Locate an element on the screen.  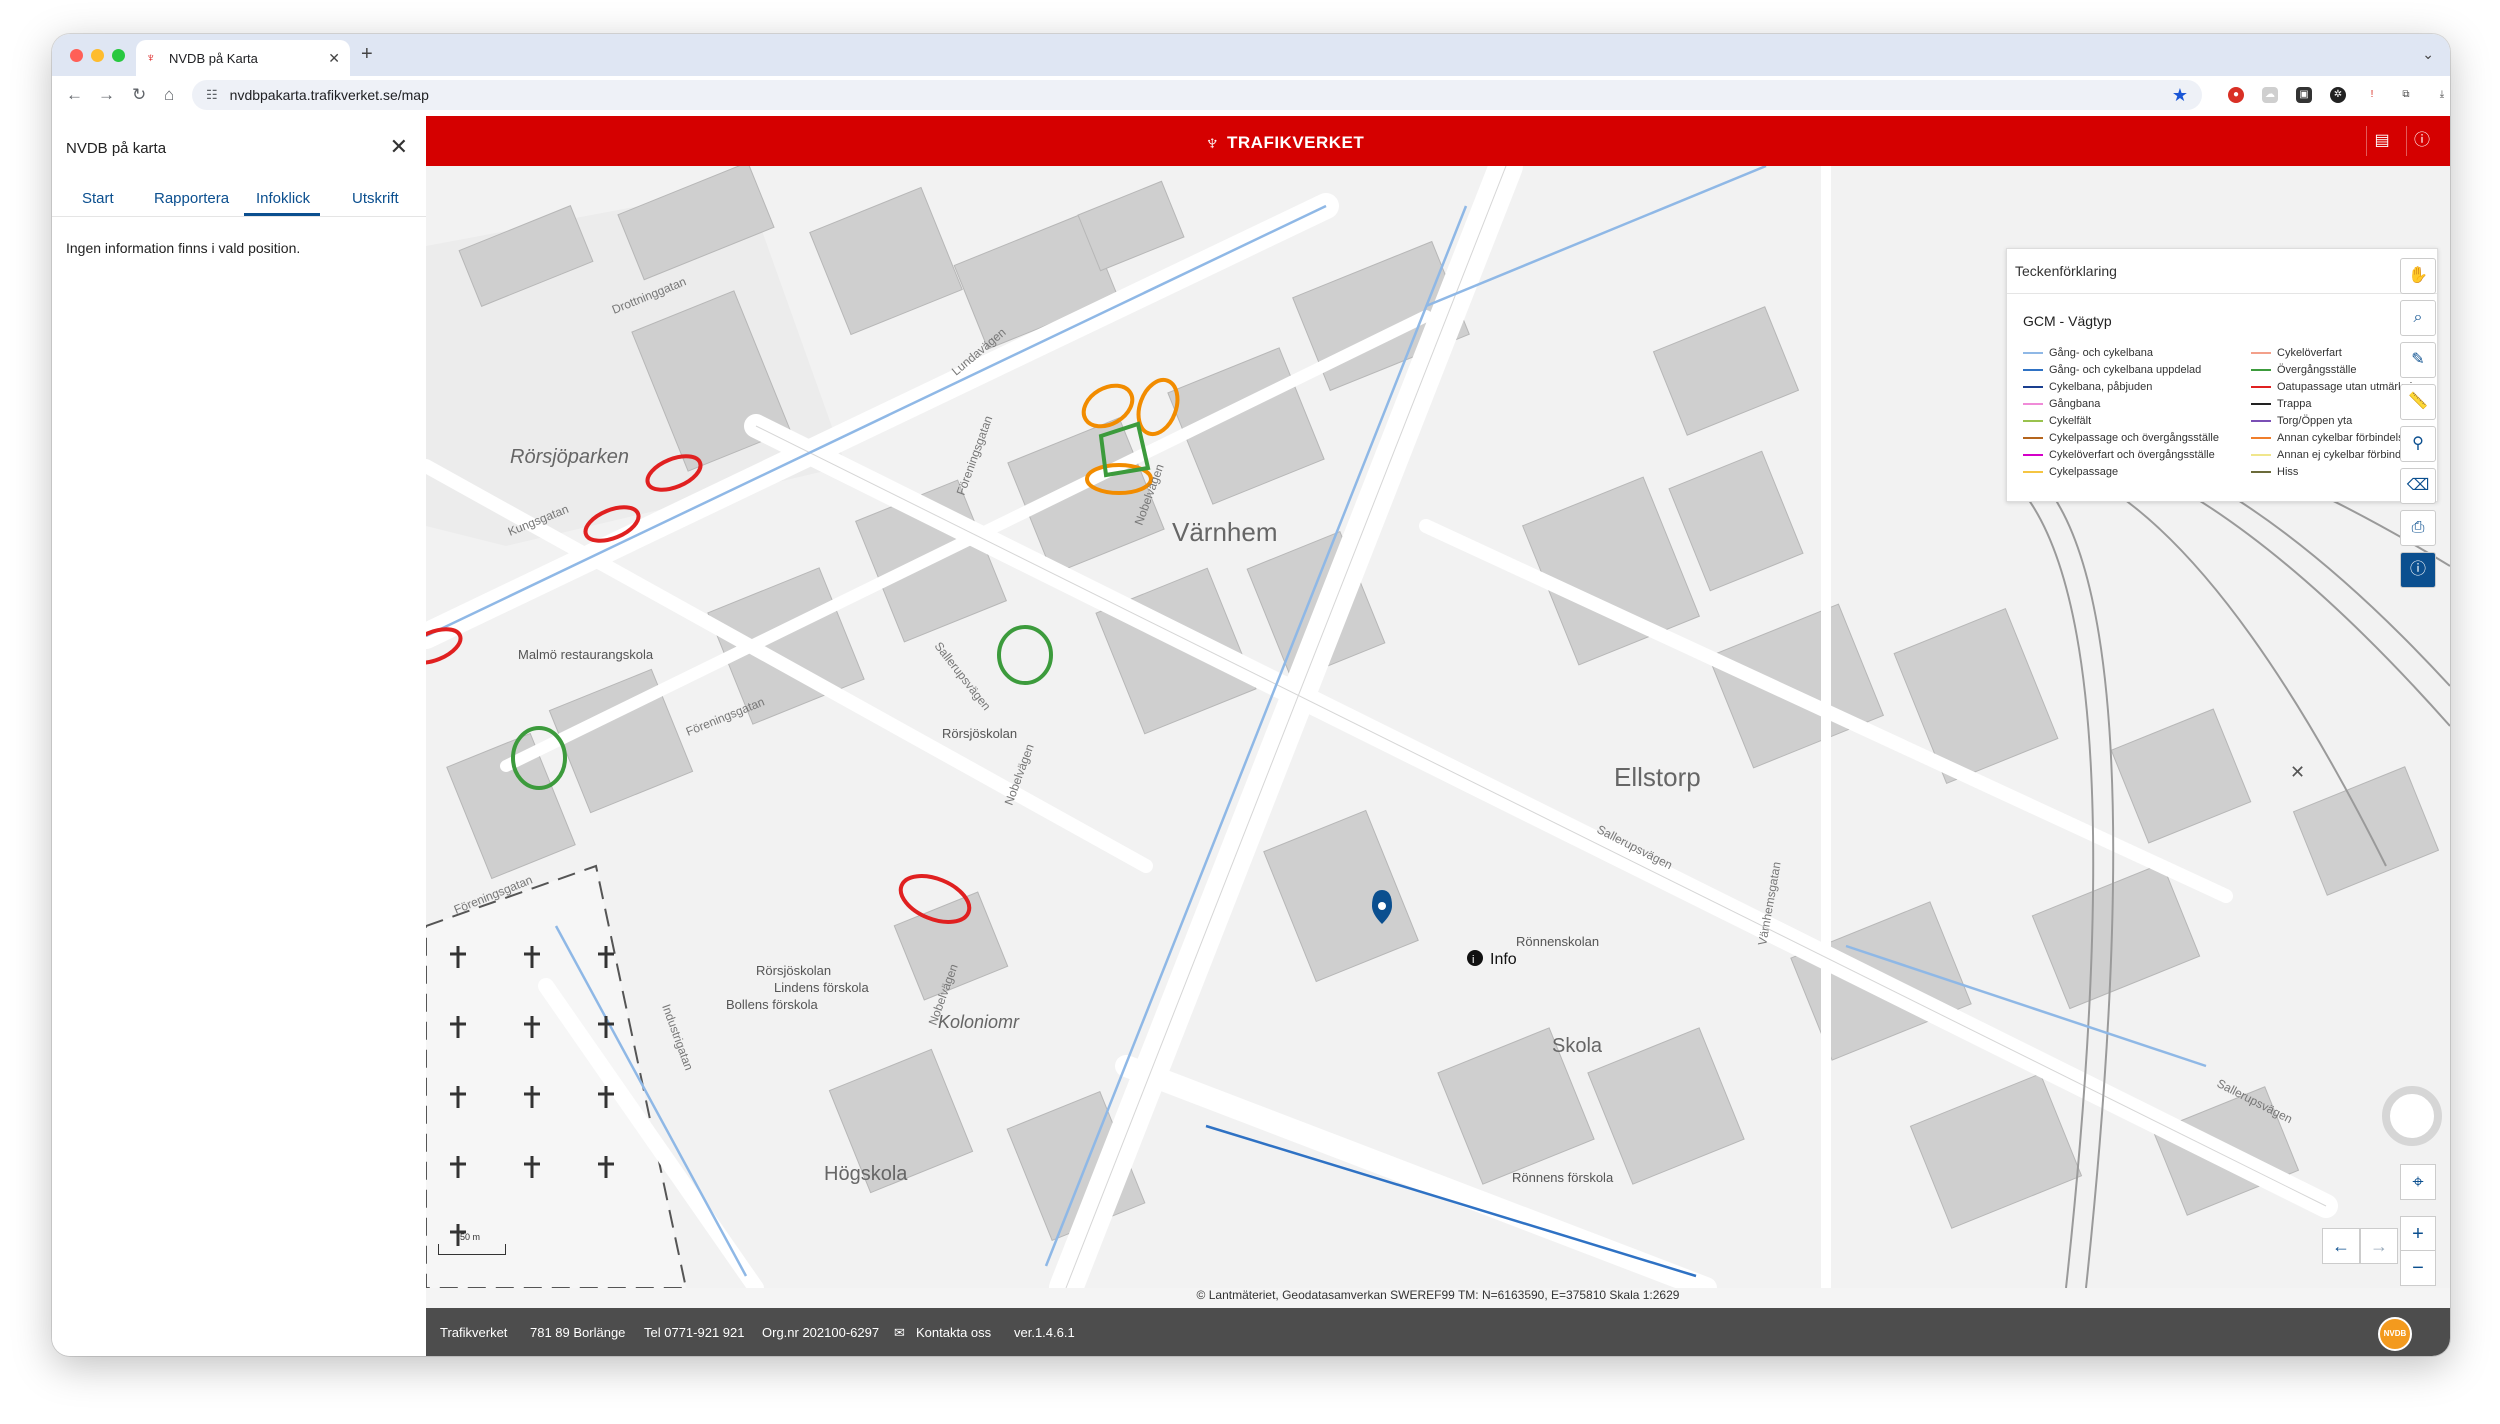
location-pin-tool-icon: ⚲ is located at coordinates (2418, 444).